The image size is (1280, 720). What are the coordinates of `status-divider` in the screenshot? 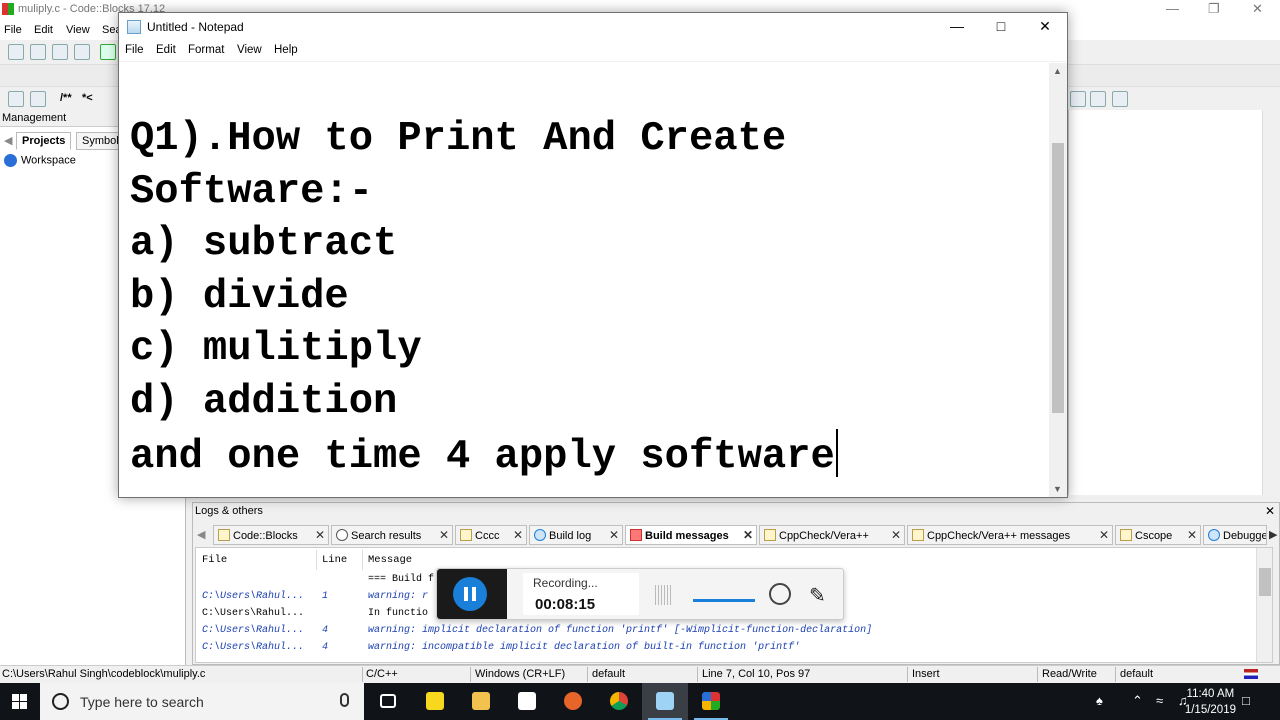 It's located at (587, 674).